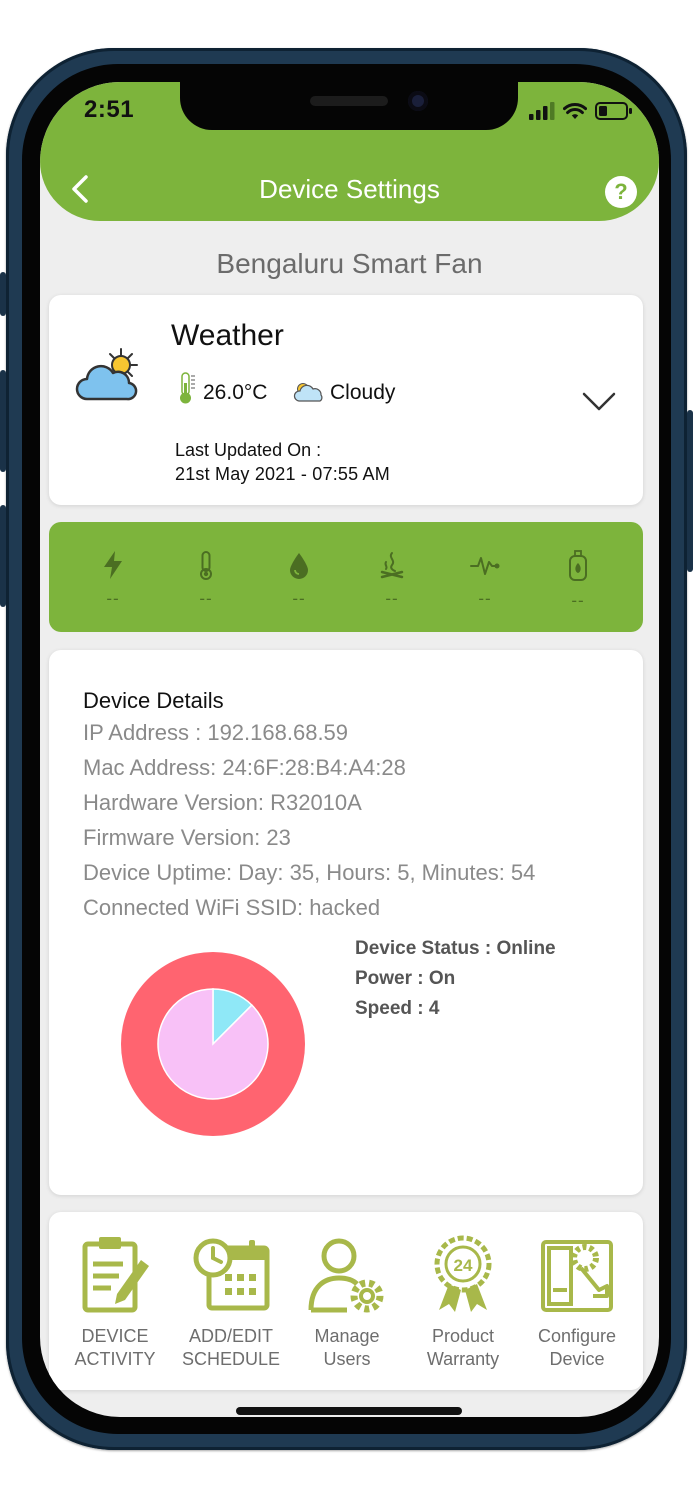 This screenshot has width=693, height=1500. Describe the element at coordinates (418, 101) in the screenshot. I see `front-camera` at that location.